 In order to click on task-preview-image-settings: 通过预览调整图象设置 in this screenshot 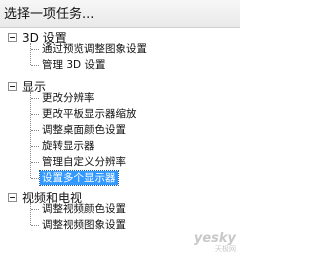, I will do `click(94, 49)`.